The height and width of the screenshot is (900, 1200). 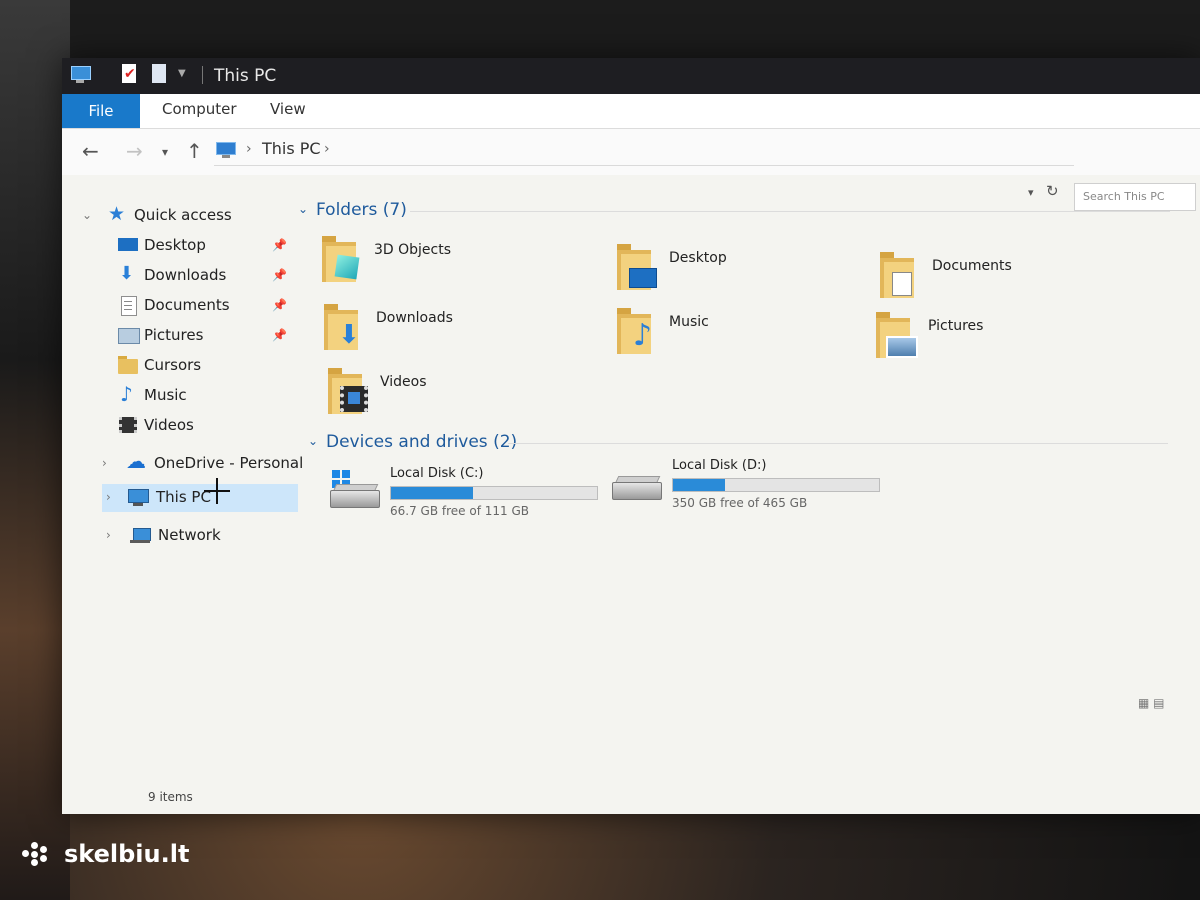 I want to click on recent-locations-chevron-icon: ▾, so click(x=165, y=152).